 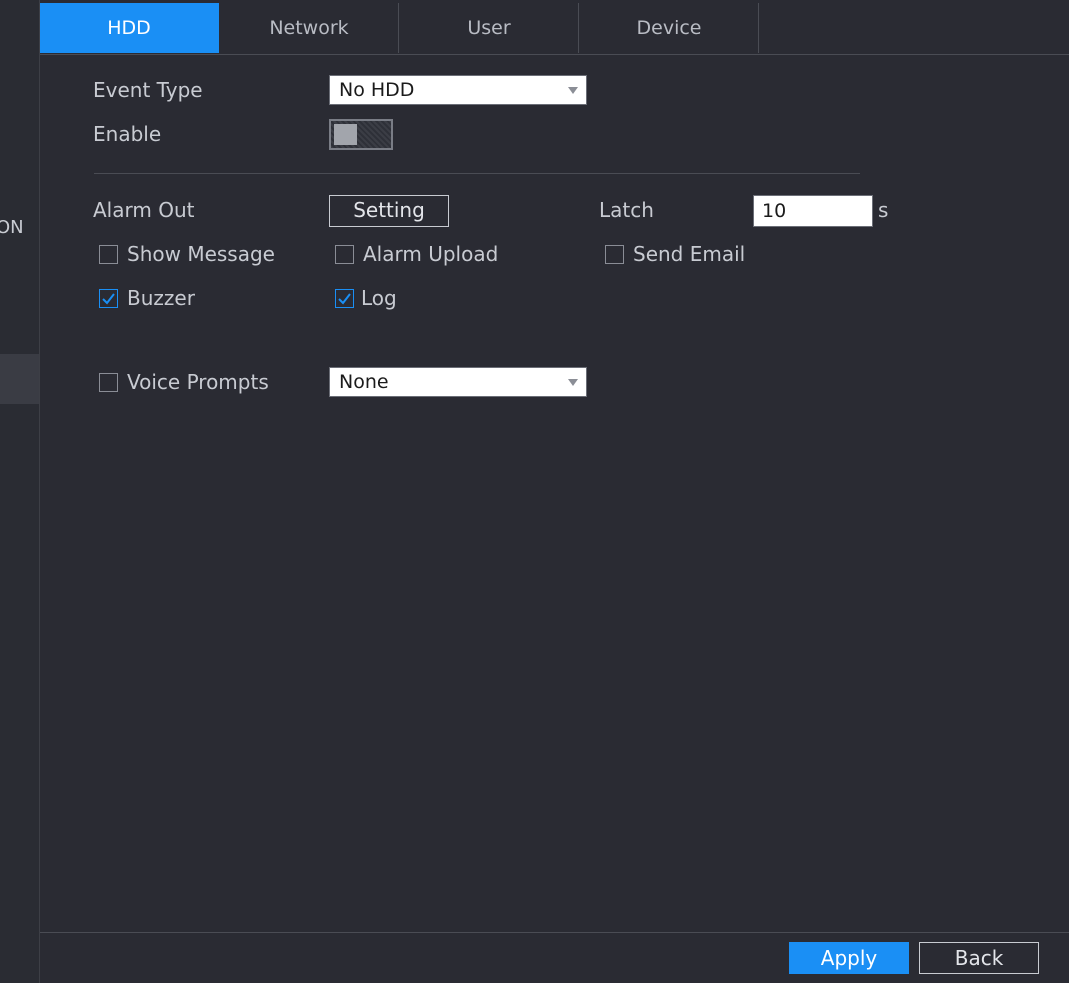 I want to click on alarm-out-label: Alarm Out, so click(x=144, y=210).